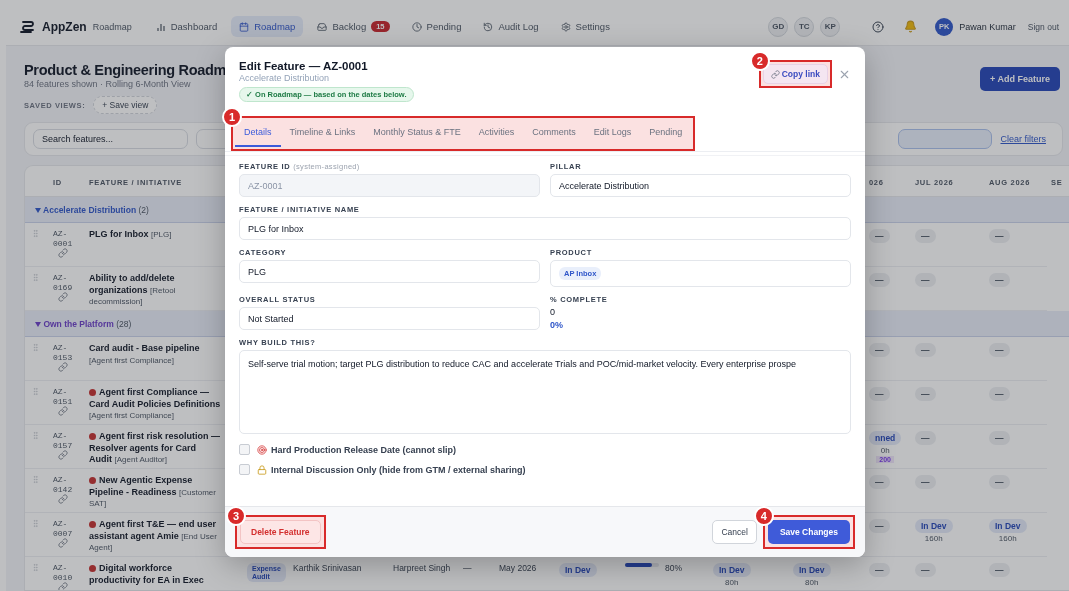 This screenshot has height=591, width=1069. What do you see at coordinates (557, 325) in the screenshot?
I see `complete-percent: 0%` at bounding box center [557, 325].